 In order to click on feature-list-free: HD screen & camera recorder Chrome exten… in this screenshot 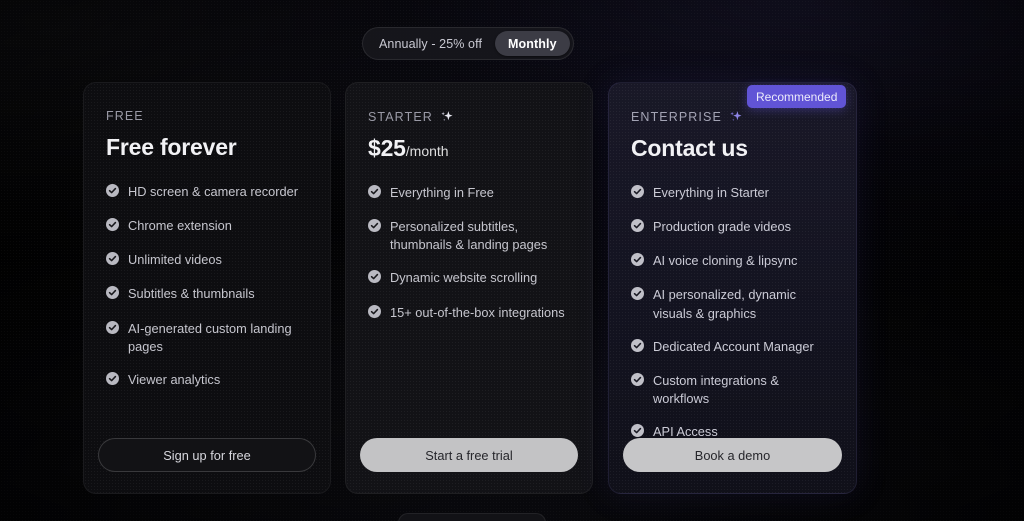, I will do `click(207, 286)`.